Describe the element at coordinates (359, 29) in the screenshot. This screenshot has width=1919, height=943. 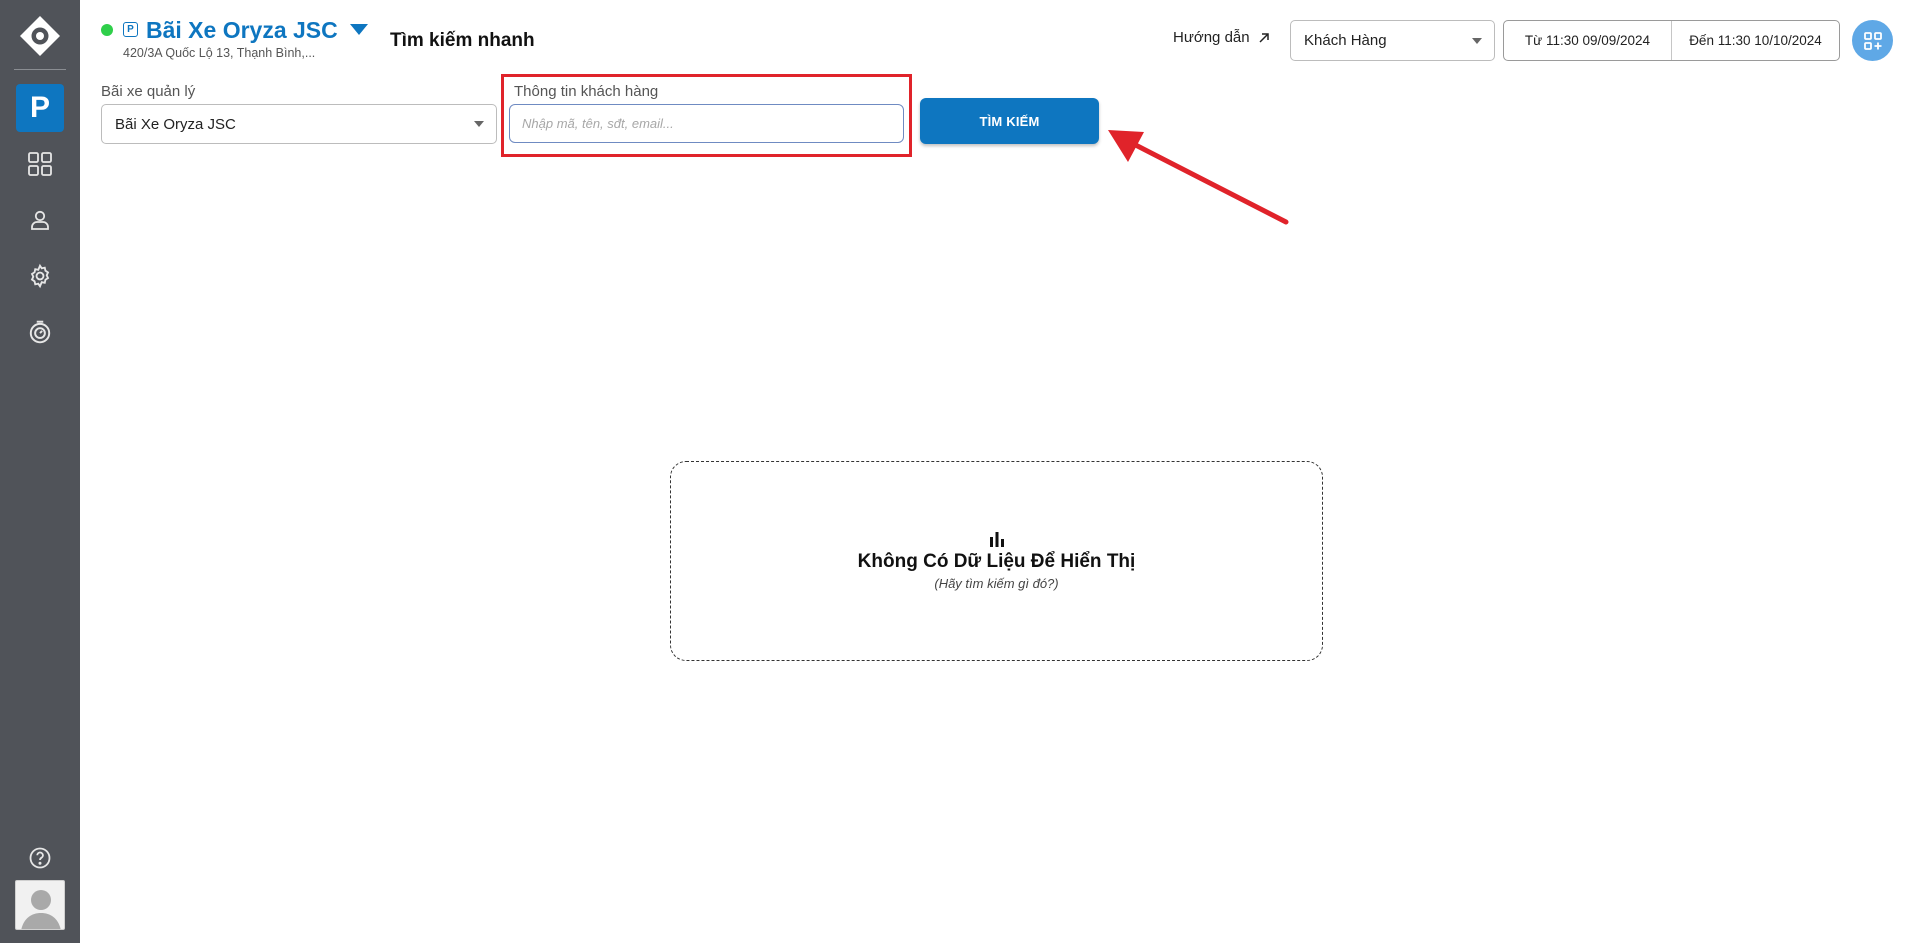
I see `lot-dropdown-caret-icon` at that location.